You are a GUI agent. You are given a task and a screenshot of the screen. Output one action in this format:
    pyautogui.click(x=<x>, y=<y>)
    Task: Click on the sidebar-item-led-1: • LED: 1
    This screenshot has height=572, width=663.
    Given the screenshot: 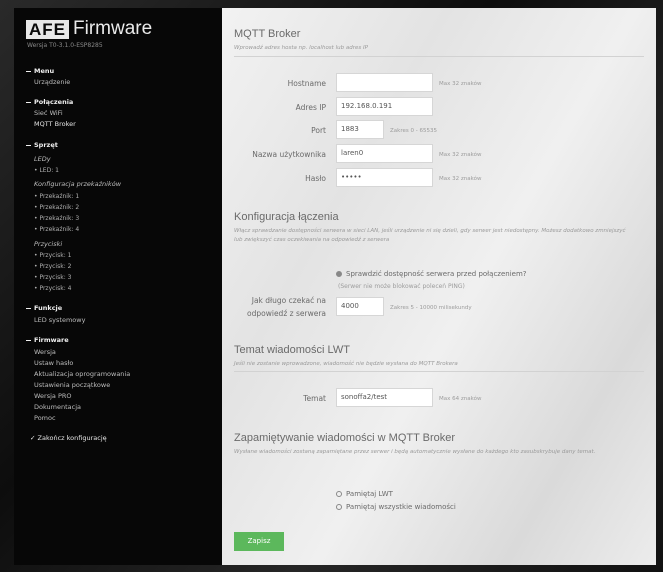 What is the action you would take?
    pyautogui.click(x=46, y=170)
    